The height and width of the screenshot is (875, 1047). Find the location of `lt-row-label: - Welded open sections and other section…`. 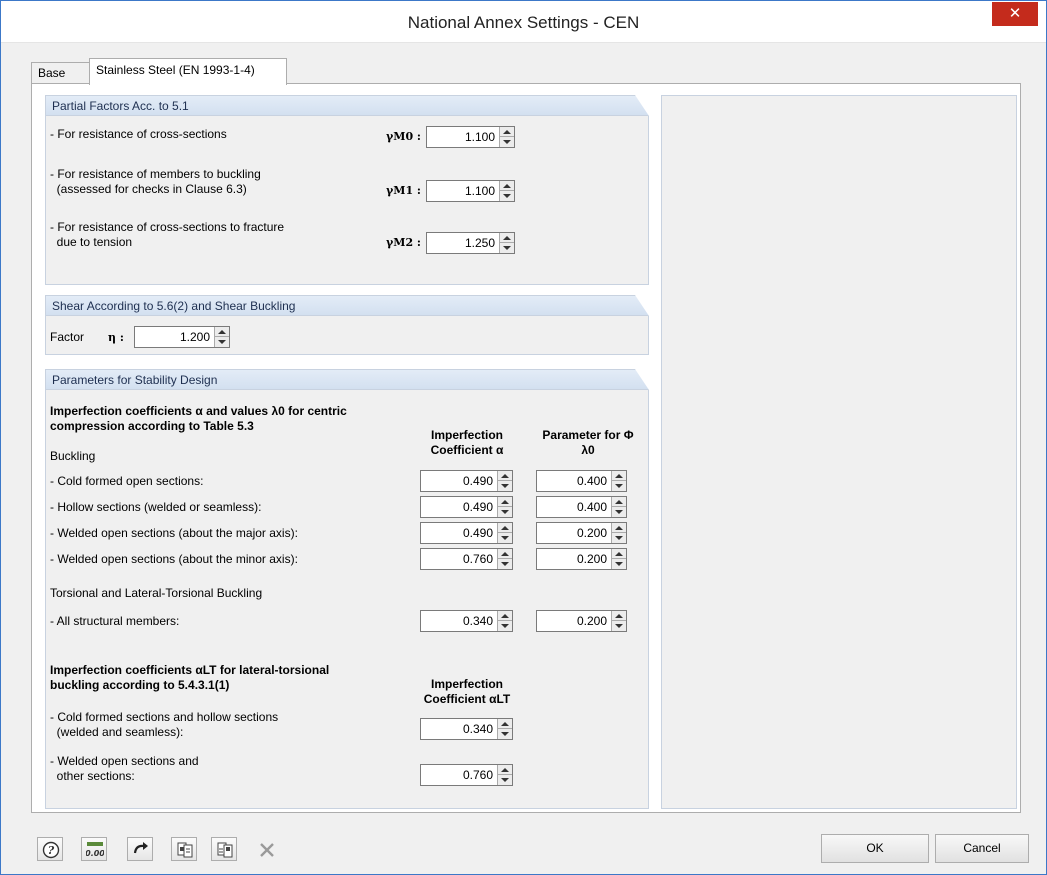

lt-row-label: - Welded open sections and other section… is located at coordinates (124, 768).